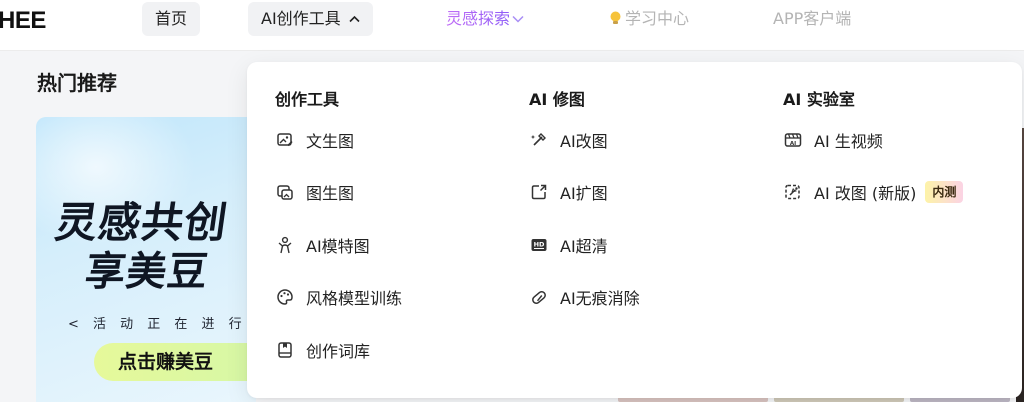  I want to click on menu-item-ai-hd: HD AI超清, so click(568, 245).